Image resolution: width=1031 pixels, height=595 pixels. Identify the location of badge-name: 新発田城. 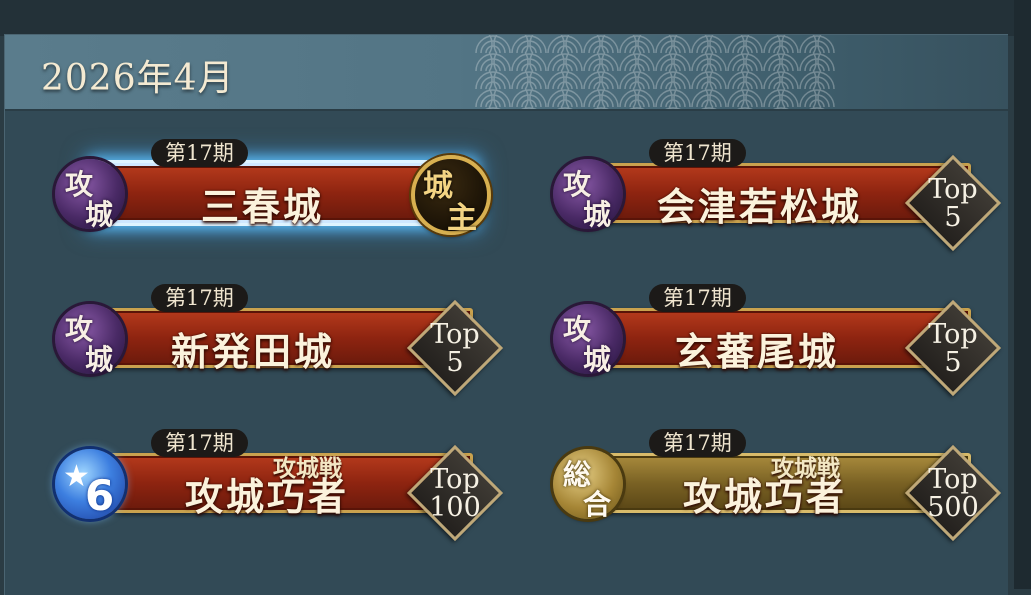
(253, 351).